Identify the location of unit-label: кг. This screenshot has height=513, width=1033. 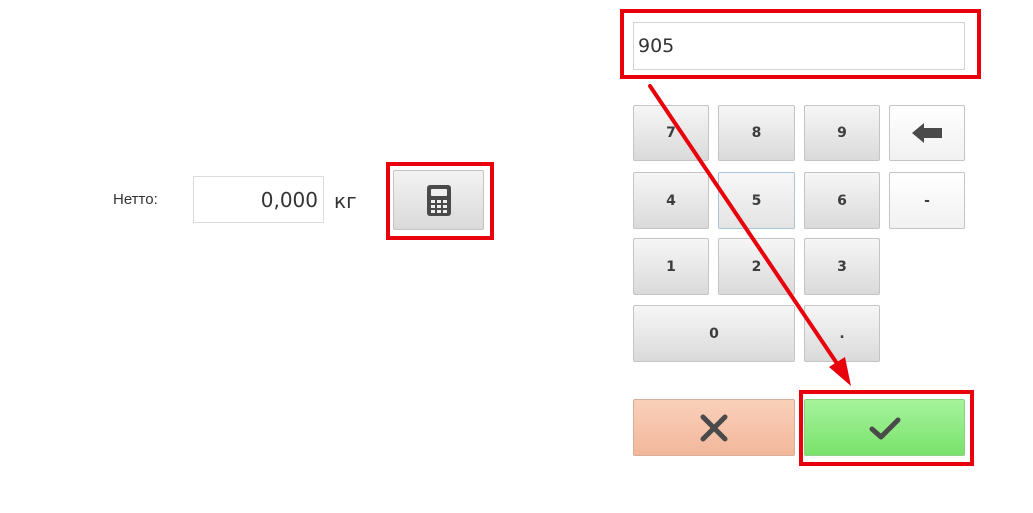
(345, 201).